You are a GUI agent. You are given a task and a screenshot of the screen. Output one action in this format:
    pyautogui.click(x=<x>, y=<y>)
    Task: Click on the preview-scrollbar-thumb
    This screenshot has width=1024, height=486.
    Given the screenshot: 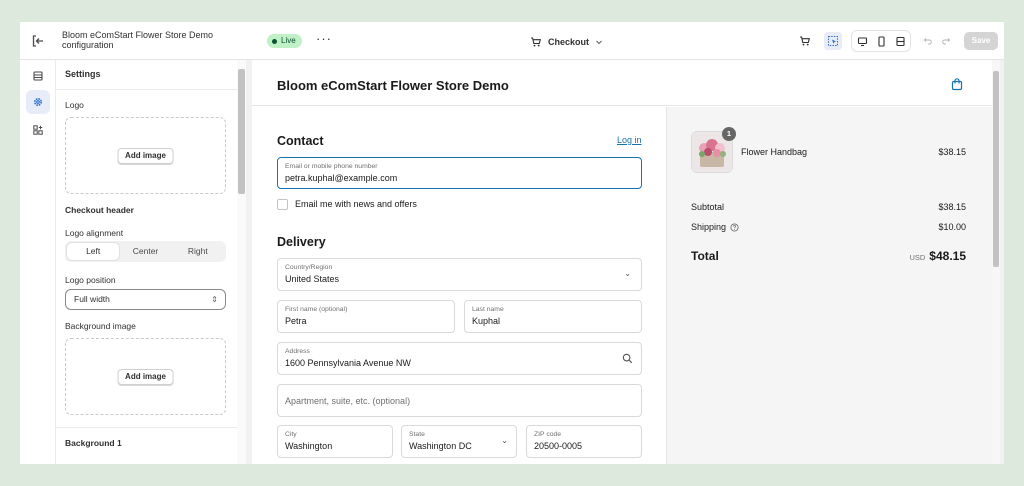 What is the action you would take?
    pyautogui.click(x=996, y=169)
    